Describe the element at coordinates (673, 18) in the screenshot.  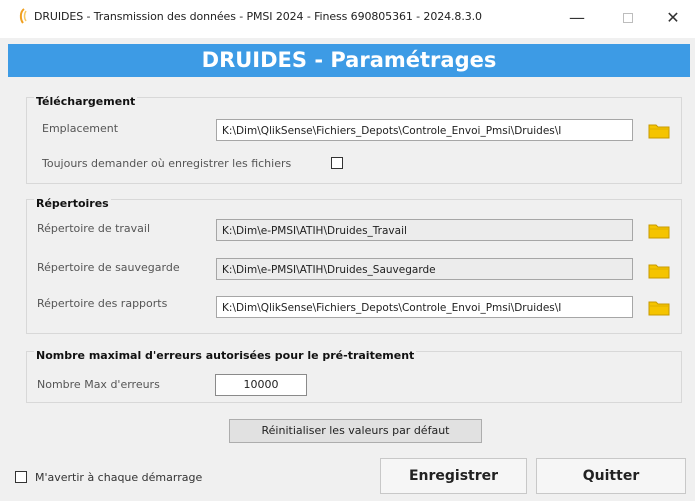
I see `close-button: ✕` at that location.